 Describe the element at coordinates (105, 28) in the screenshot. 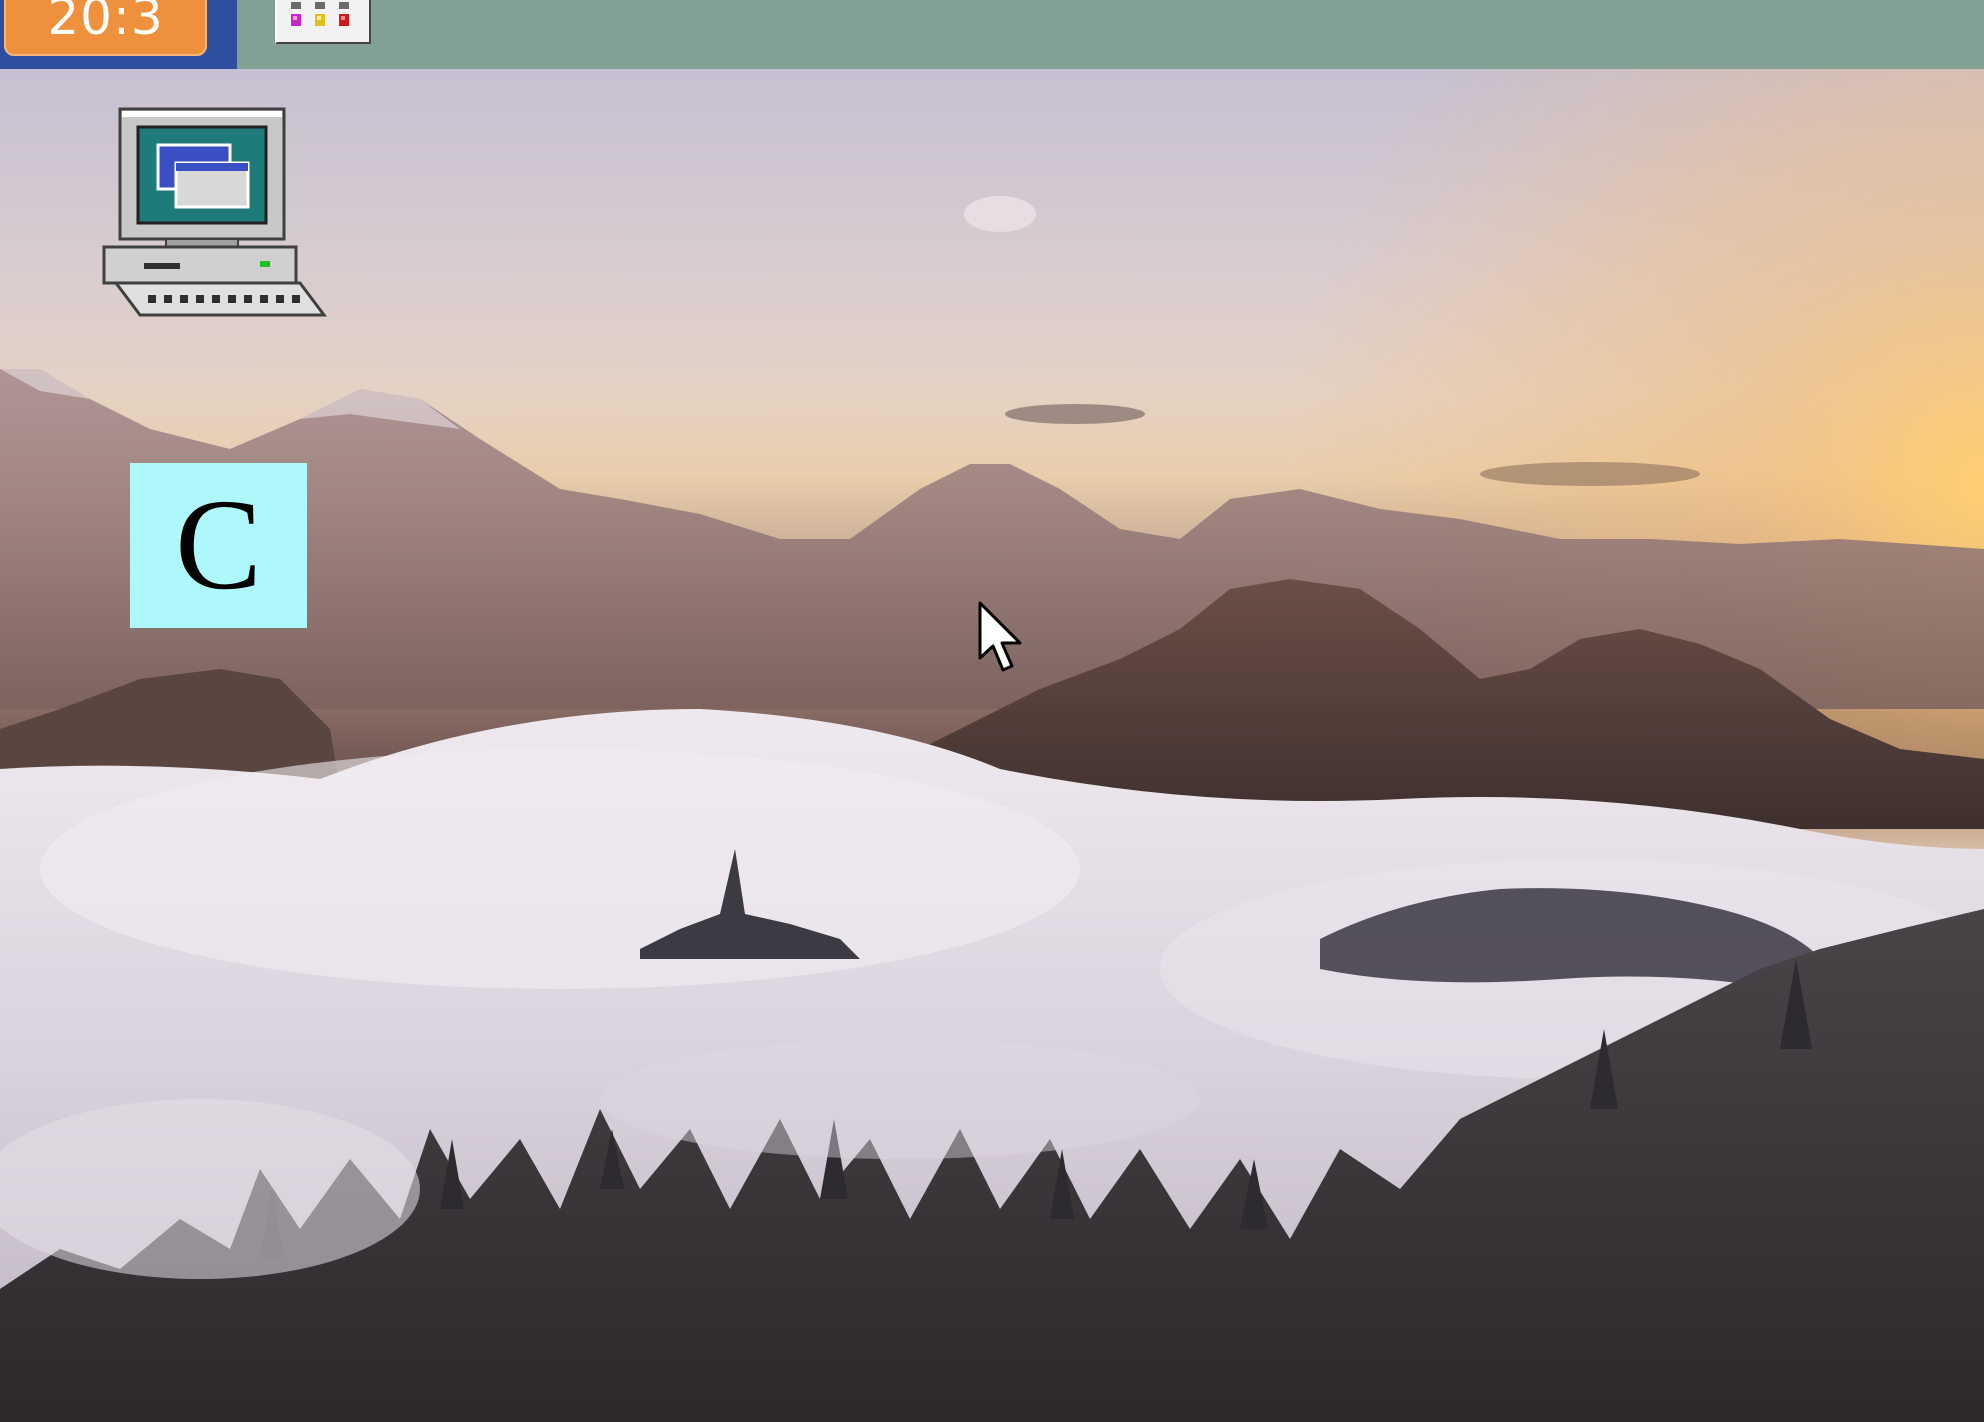

I see `clock: 20:3` at that location.